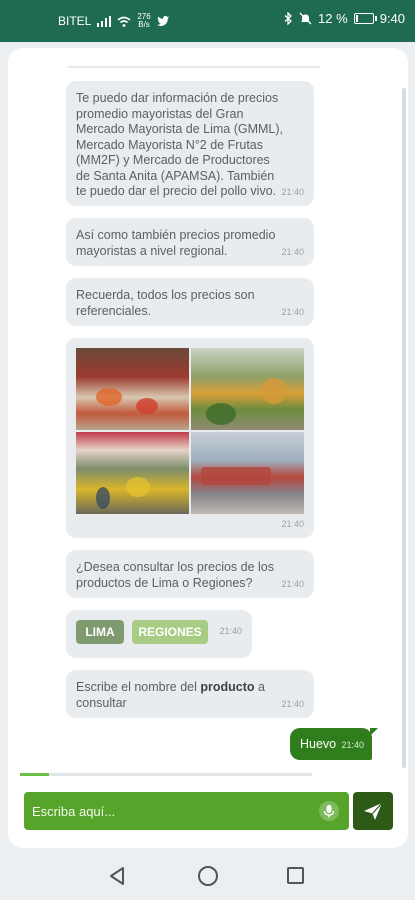  Describe the element at coordinates (166, 774) in the screenshot. I see `loading-progress-bar` at that location.